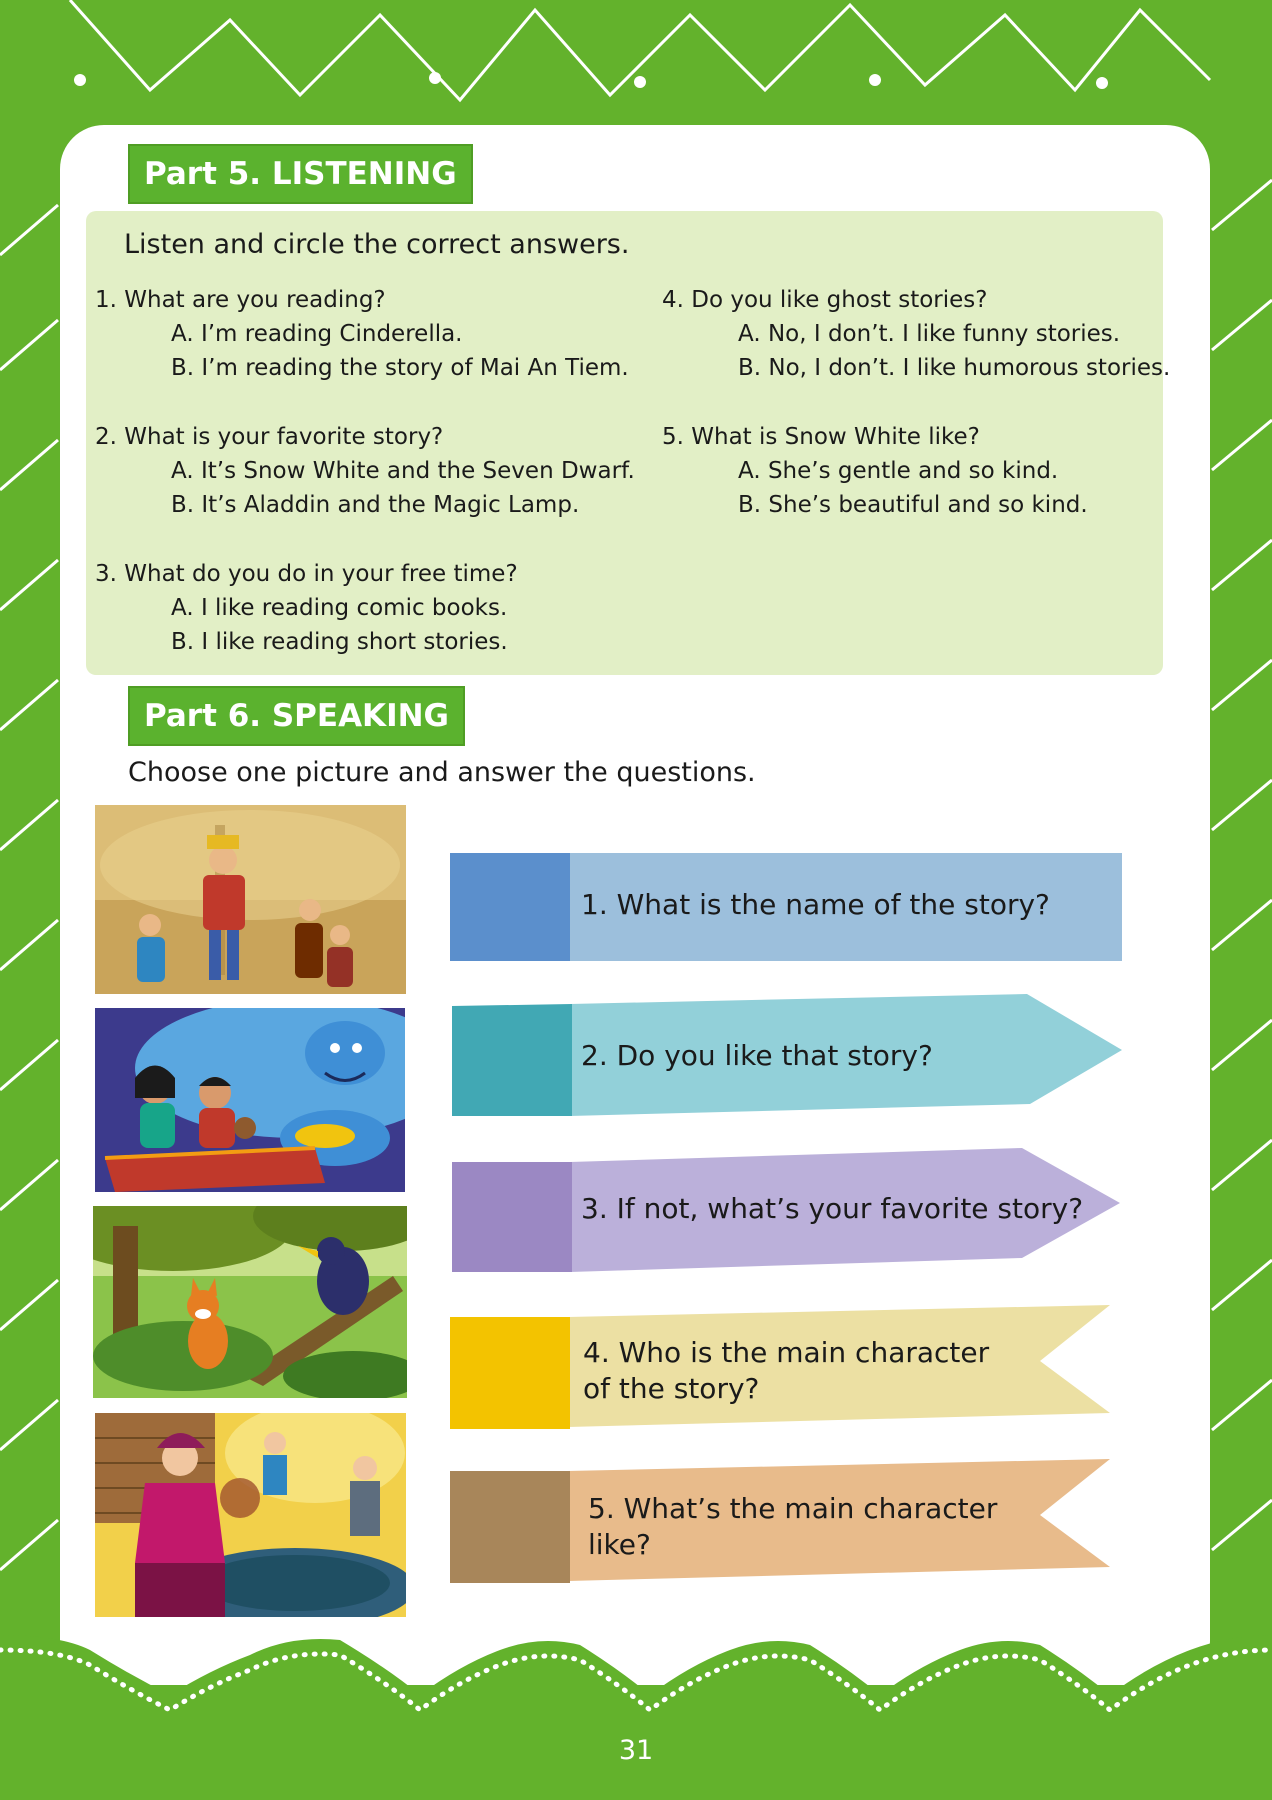  I want to click on scalloped-edge, so click(636, 1682).